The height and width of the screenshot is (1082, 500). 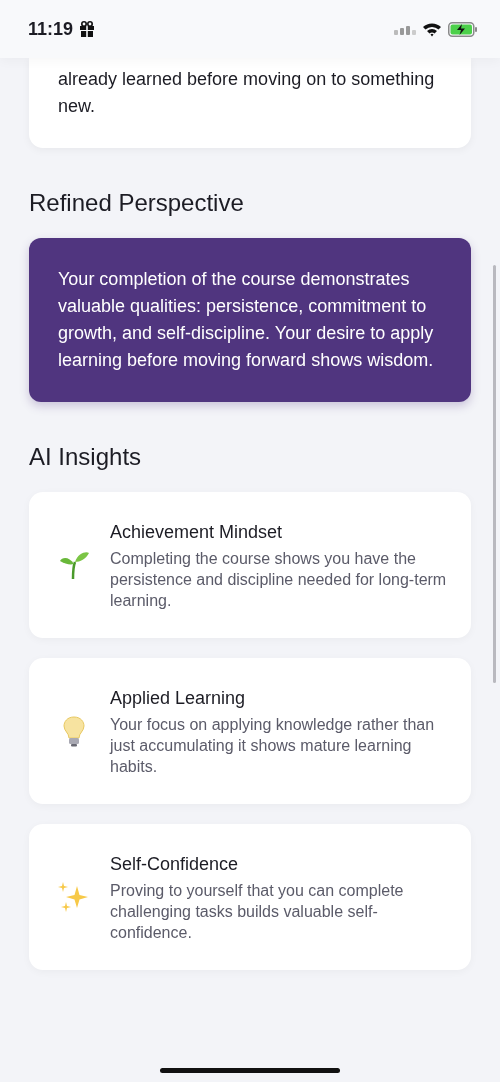 I want to click on reflection-text: already learned before moving on to something new., so click(x=246, y=92).